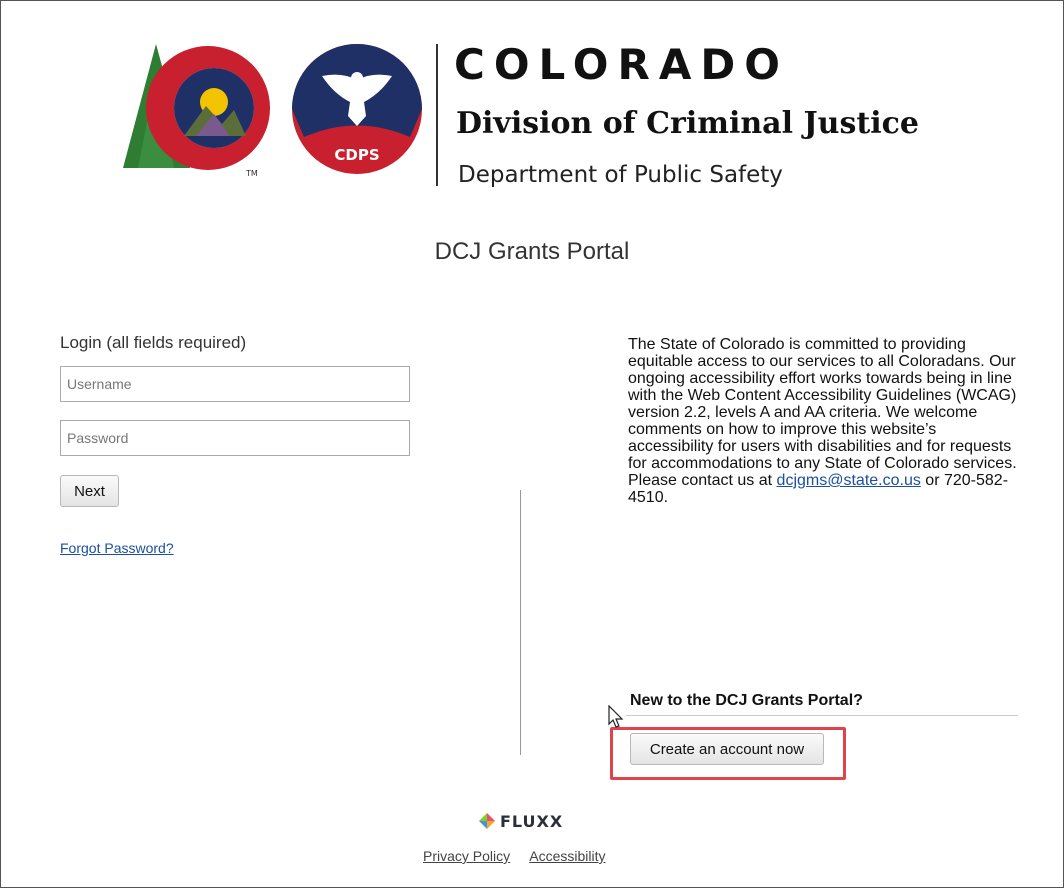 The width and height of the screenshot is (1064, 888). I want to click on cdps-badge-text: CDPS, so click(356, 155).